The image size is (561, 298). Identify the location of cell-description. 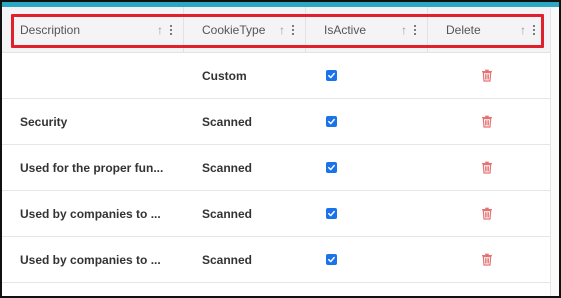
(93, 75).